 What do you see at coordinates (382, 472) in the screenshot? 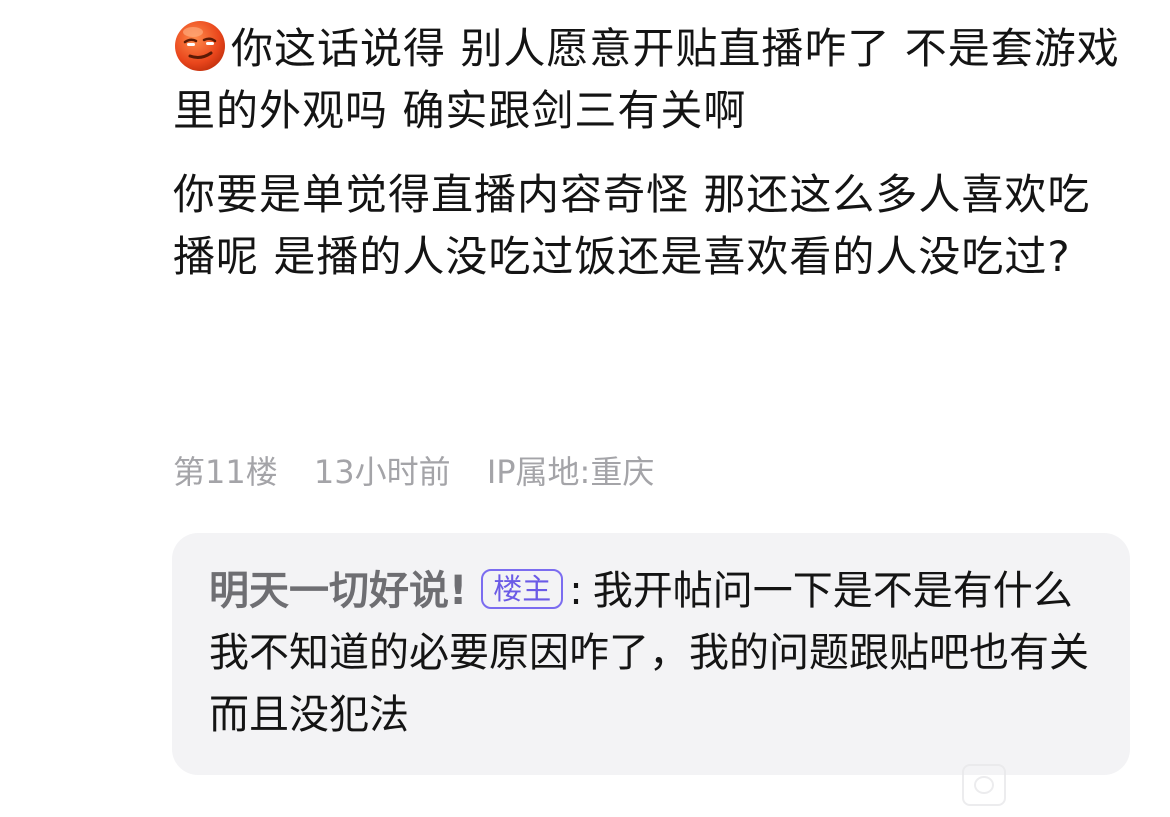
I see `post-time: 13小时前` at bounding box center [382, 472].